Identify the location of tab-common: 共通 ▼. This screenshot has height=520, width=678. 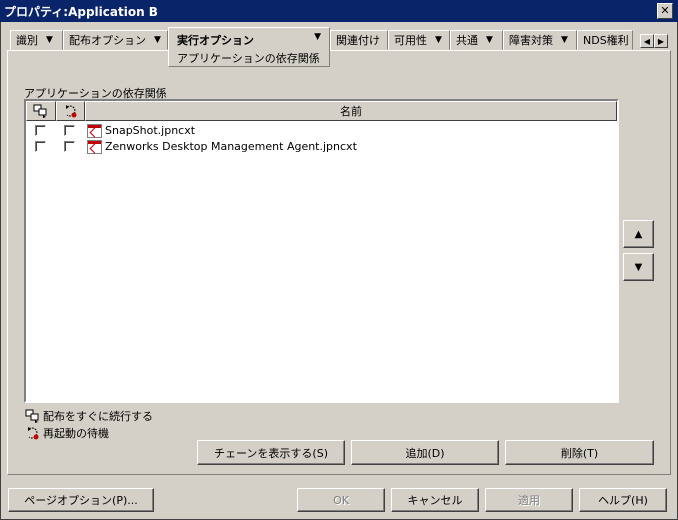
(476, 40).